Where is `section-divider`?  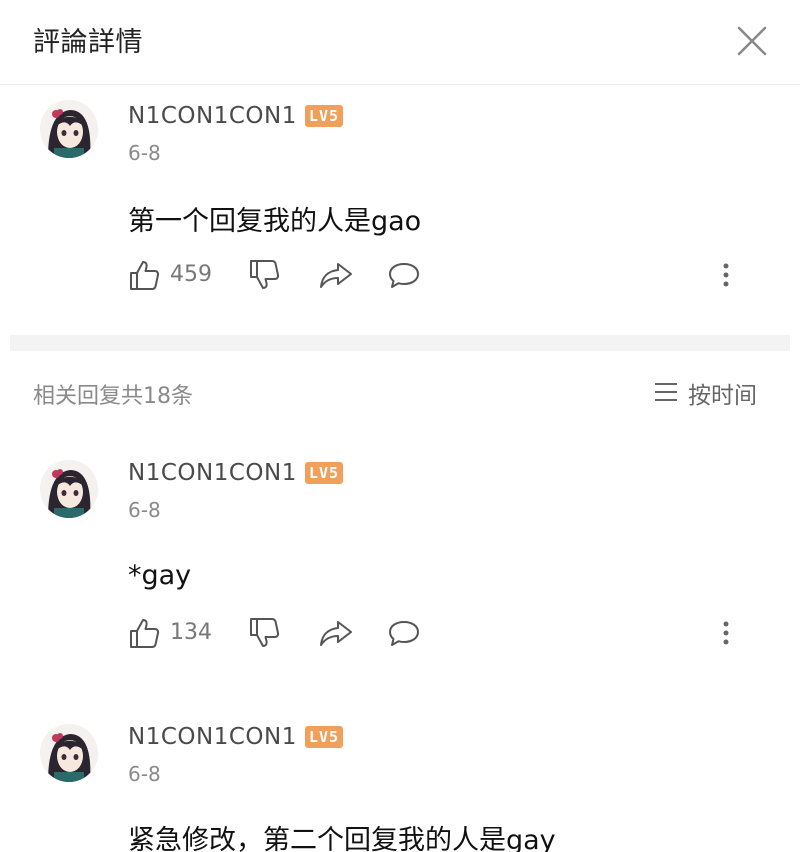
section-divider is located at coordinates (400, 343).